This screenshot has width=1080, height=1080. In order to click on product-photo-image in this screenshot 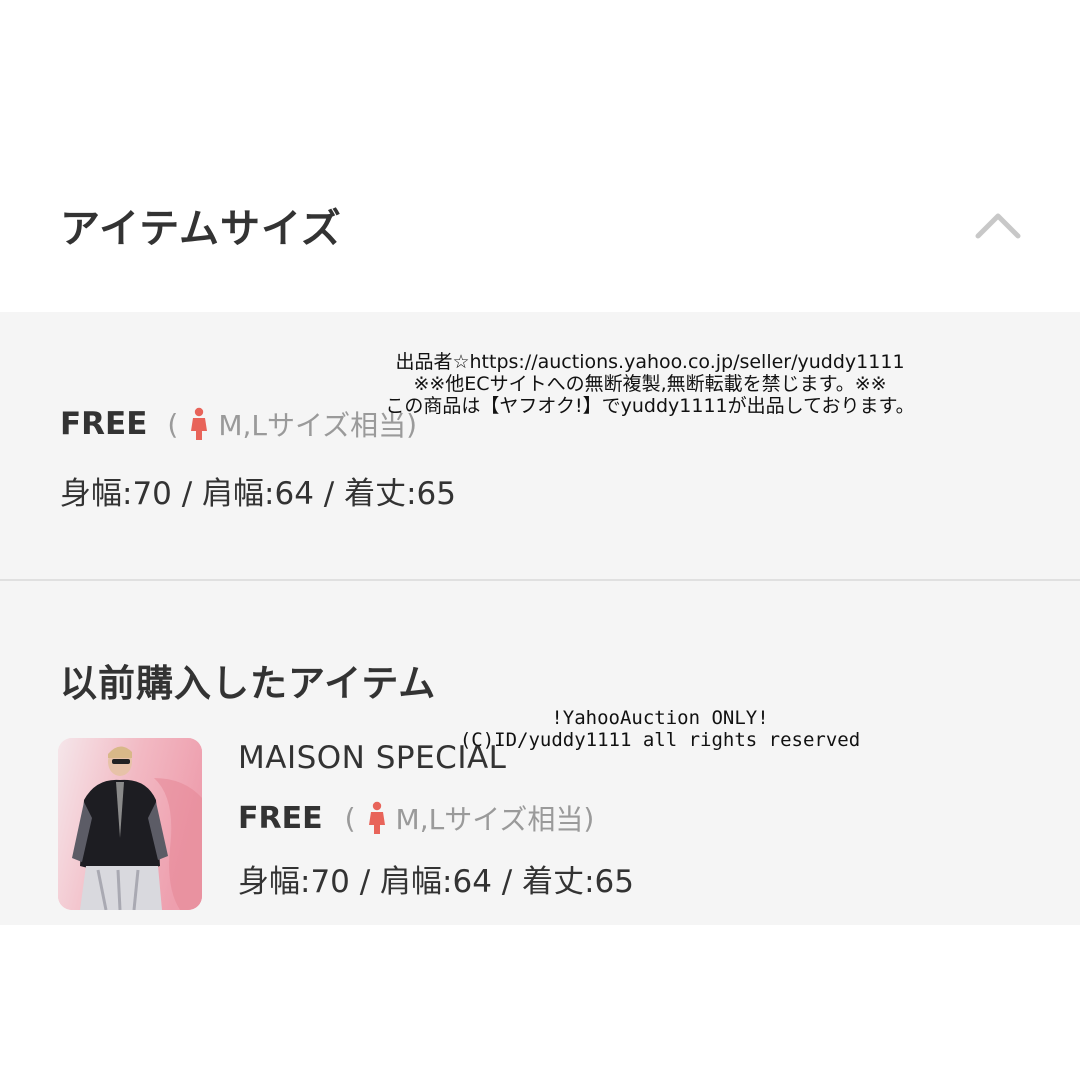, I will do `click(130, 824)`.